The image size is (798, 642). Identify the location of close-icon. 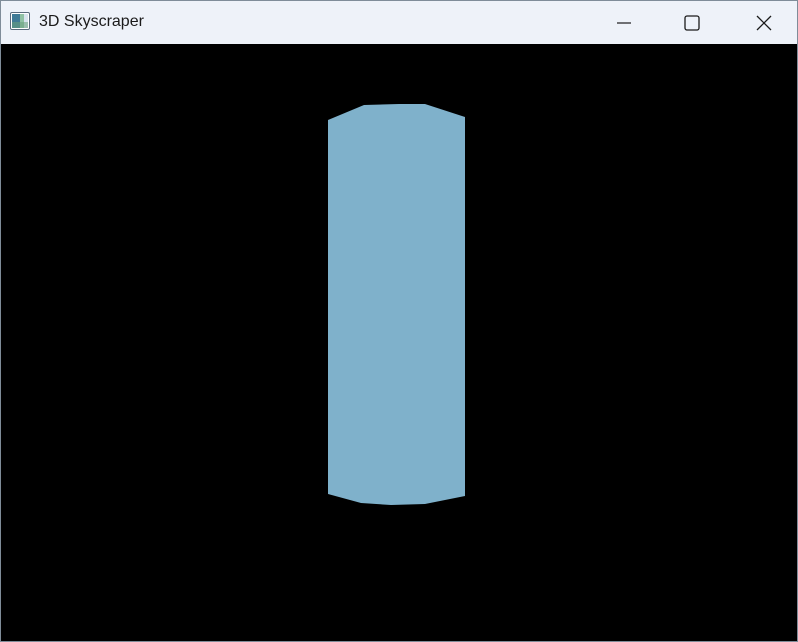
(764, 23).